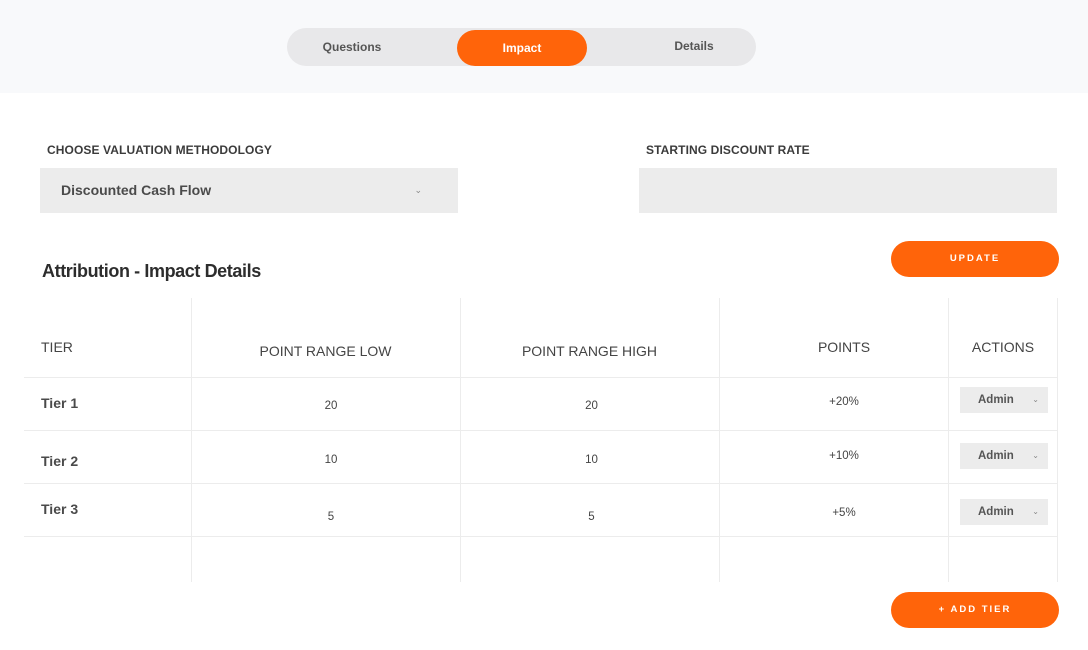 The image size is (1088, 650). What do you see at coordinates (136, 190) in the screenshot?
I see `methodology-value: Discounted Cash Flow` at bounding box center [136, 190].